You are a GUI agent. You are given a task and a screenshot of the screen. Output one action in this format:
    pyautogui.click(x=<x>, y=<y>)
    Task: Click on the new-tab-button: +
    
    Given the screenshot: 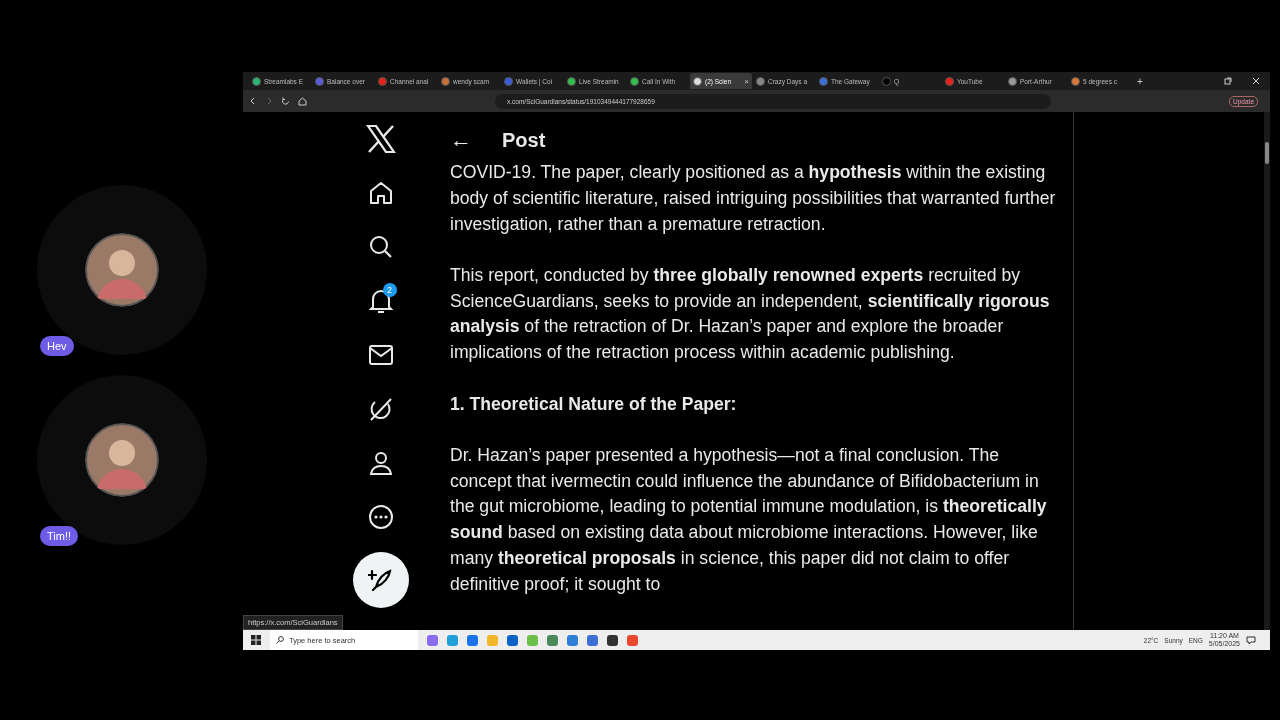 What is the action you would take?
    pyautogui.click(x=1140, y=81)
    